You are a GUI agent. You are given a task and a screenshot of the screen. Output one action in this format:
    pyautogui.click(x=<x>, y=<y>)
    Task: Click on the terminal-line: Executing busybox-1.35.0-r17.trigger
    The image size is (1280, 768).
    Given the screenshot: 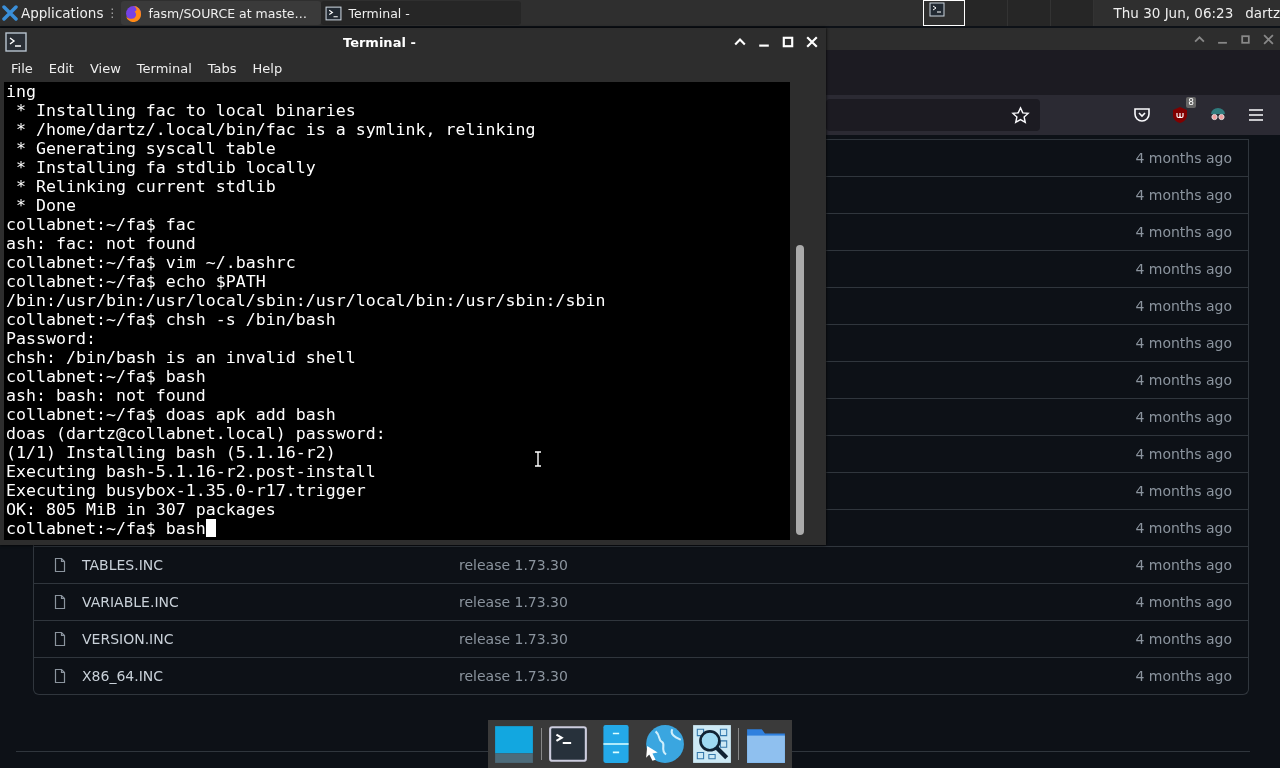 What is the action you would take?
    pyautogui.click(x=186, y=490)
    